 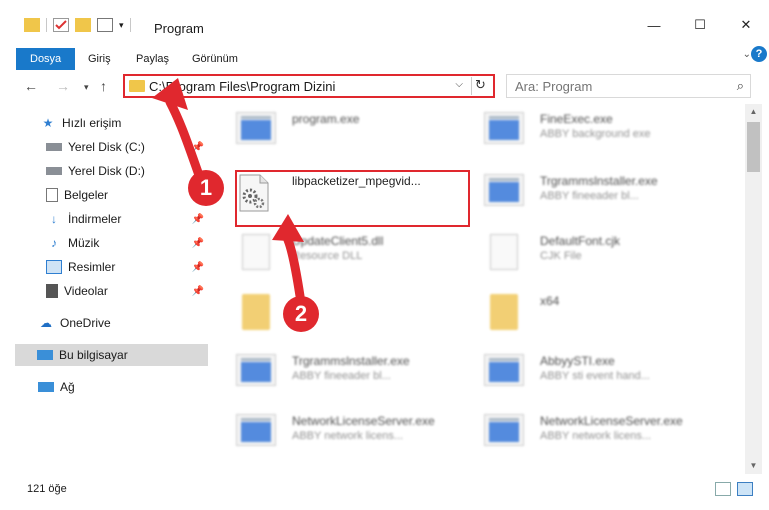 I want to click on maximize-button: ☐, so click(x=700, y=25).